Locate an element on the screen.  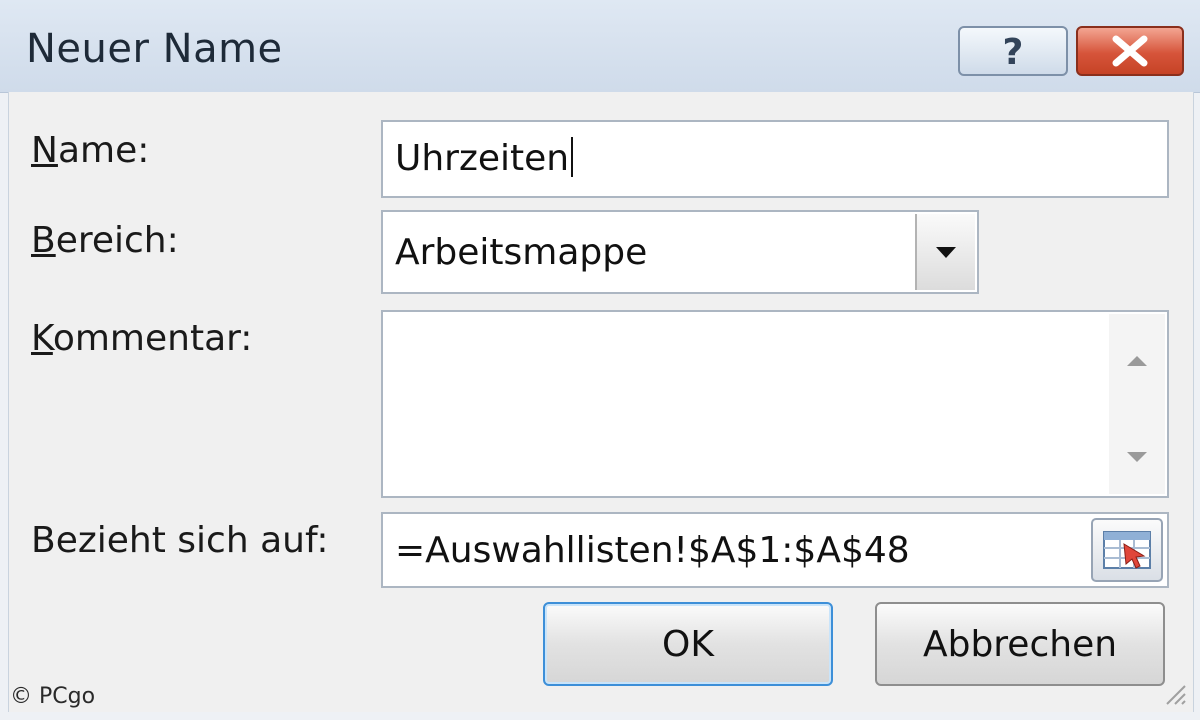
scroll-up-arrow-icon is located at coordinates (1137, 361).